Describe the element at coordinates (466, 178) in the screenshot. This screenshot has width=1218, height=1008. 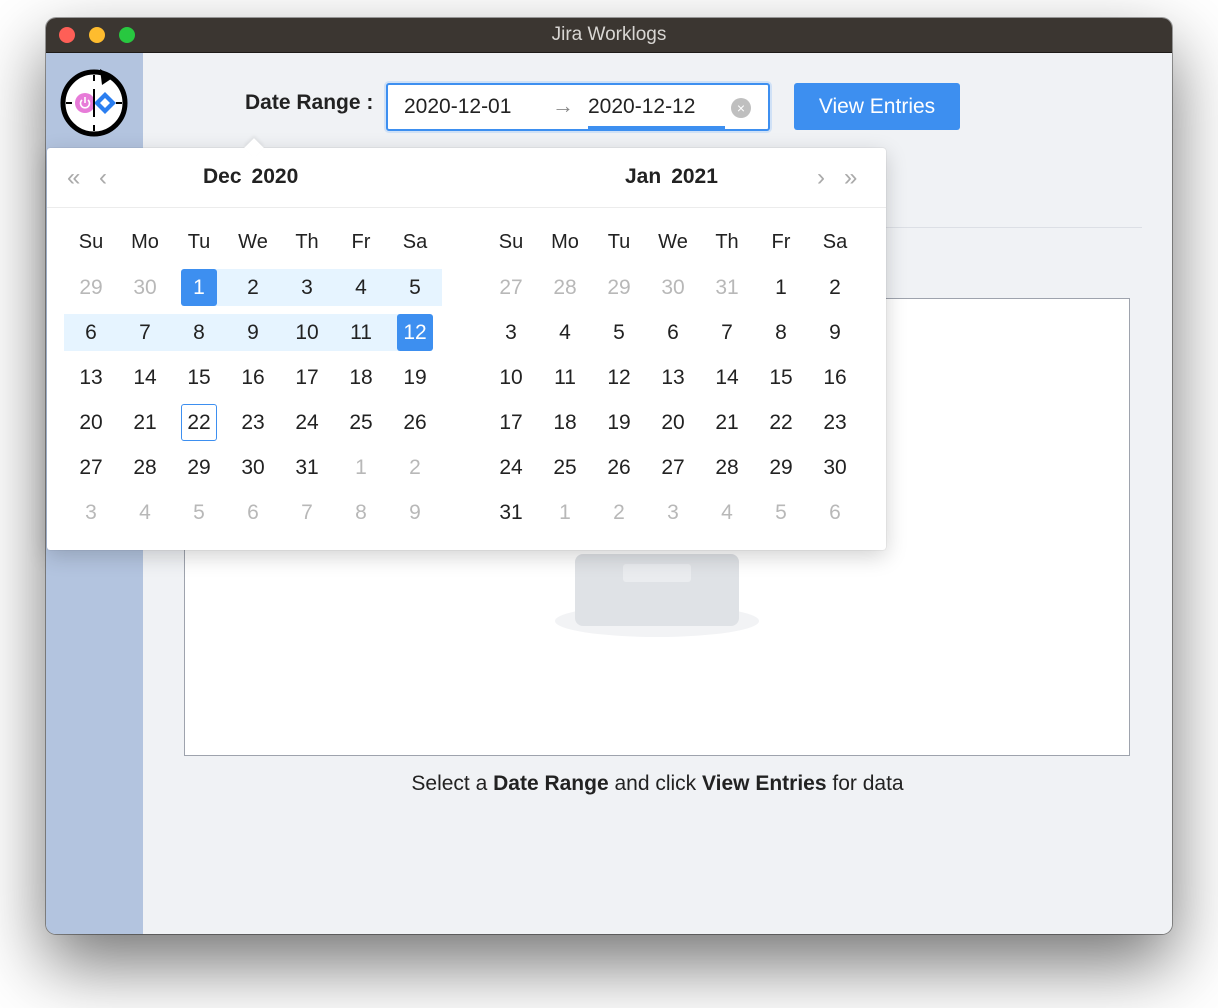
I see `picker-header: « ‹ Dec 2020 Jan 2021 › »` at that location.